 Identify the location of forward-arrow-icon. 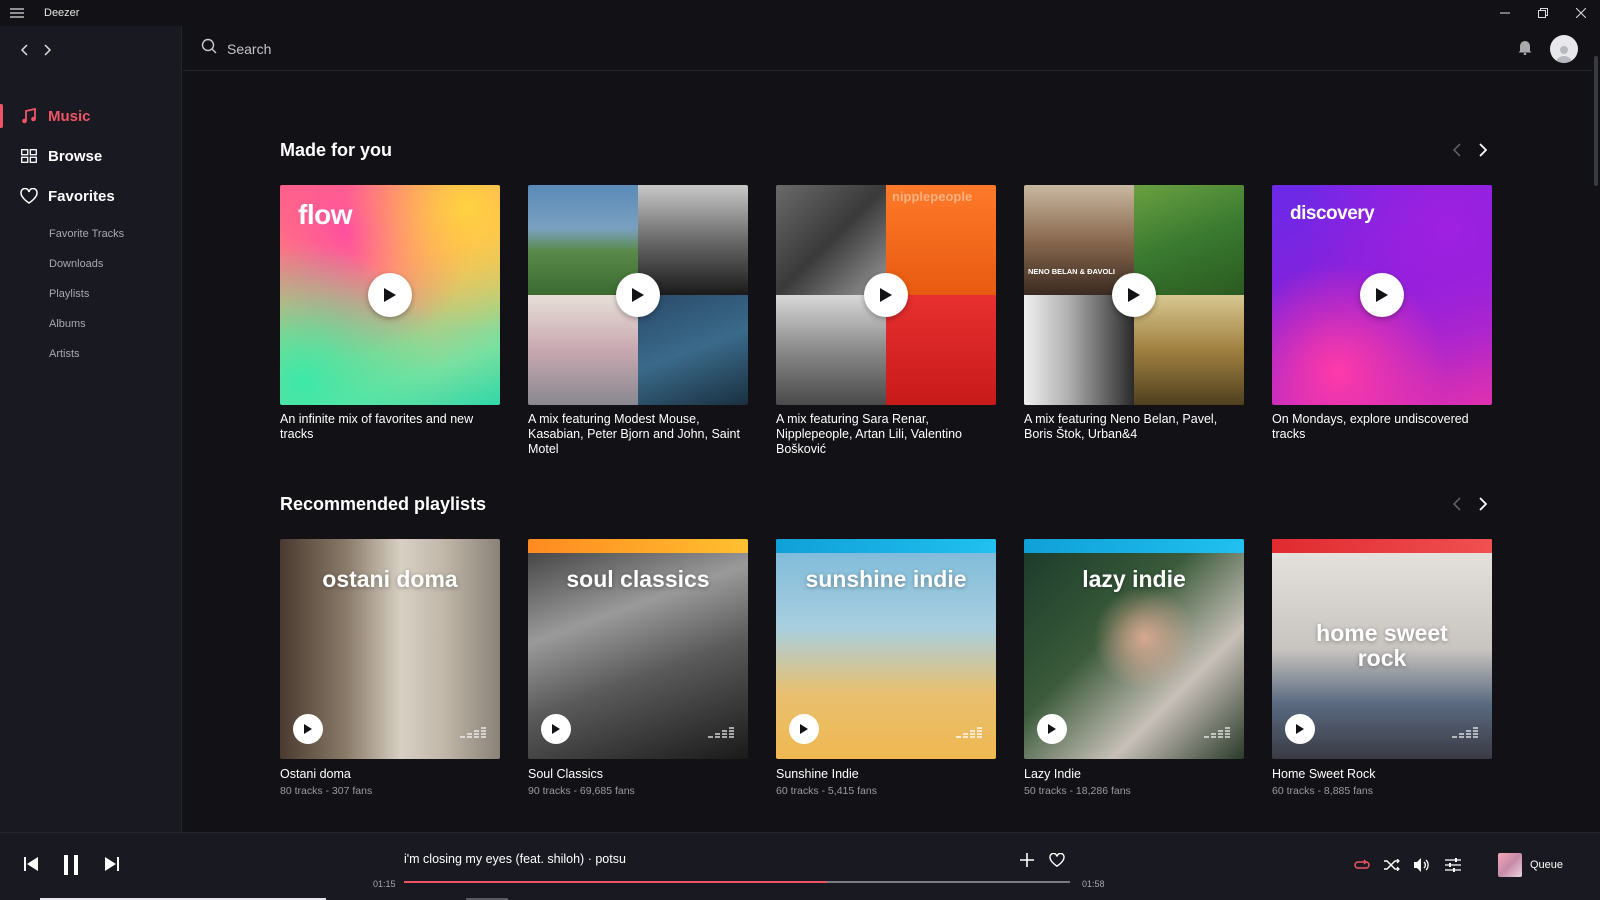
(48, 50).